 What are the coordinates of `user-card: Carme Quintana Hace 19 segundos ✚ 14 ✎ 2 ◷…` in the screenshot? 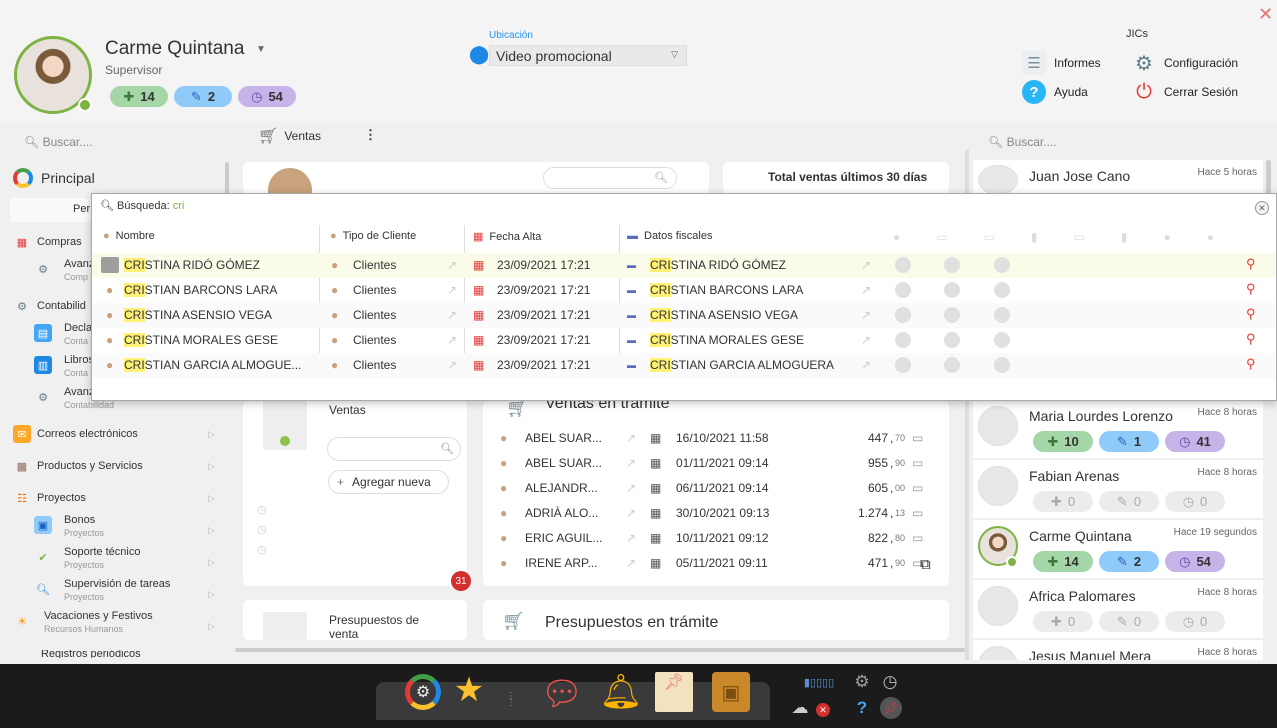 It's located at (1118, 549).